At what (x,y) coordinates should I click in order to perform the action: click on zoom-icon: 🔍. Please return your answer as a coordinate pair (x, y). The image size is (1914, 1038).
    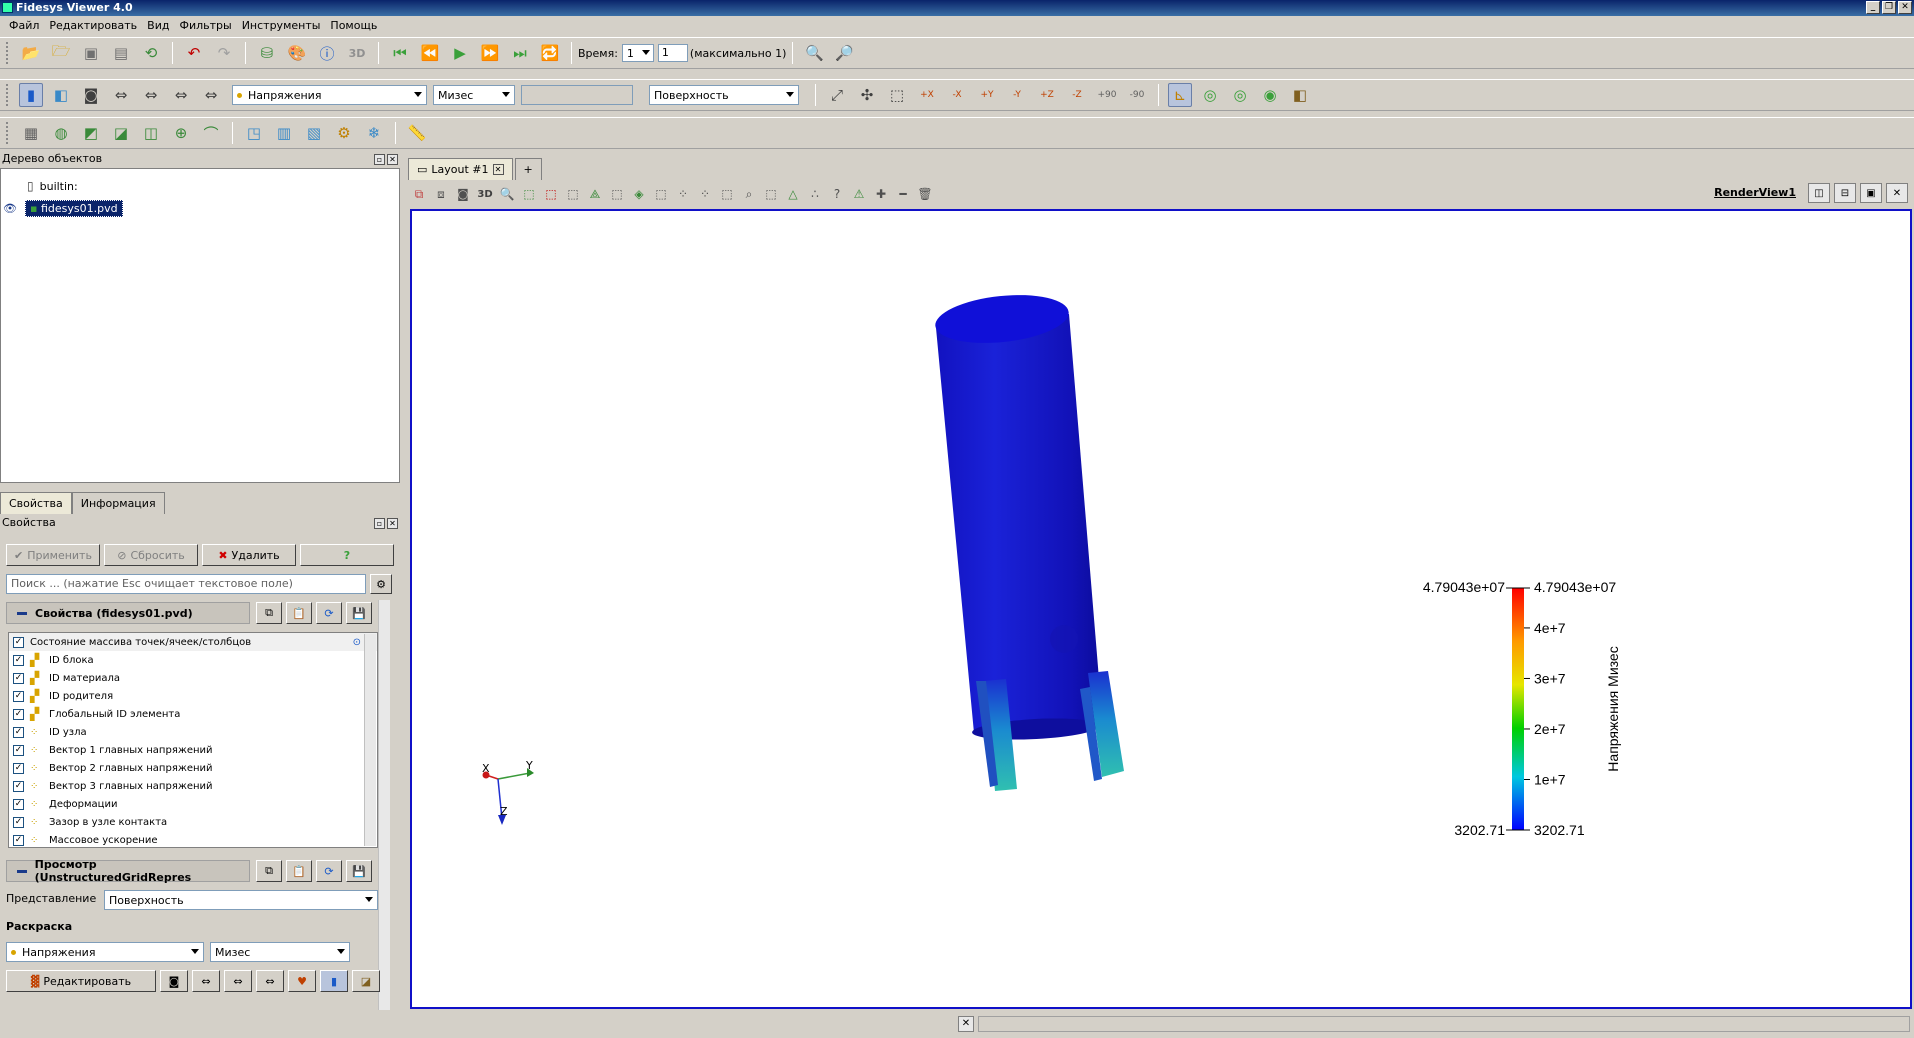
    Looking at the image, I should click on (507, 194).